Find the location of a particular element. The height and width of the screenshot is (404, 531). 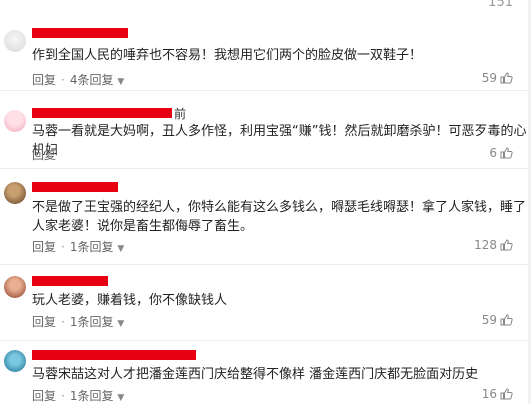

like-button: 16 is located at coordinates (497, 394).